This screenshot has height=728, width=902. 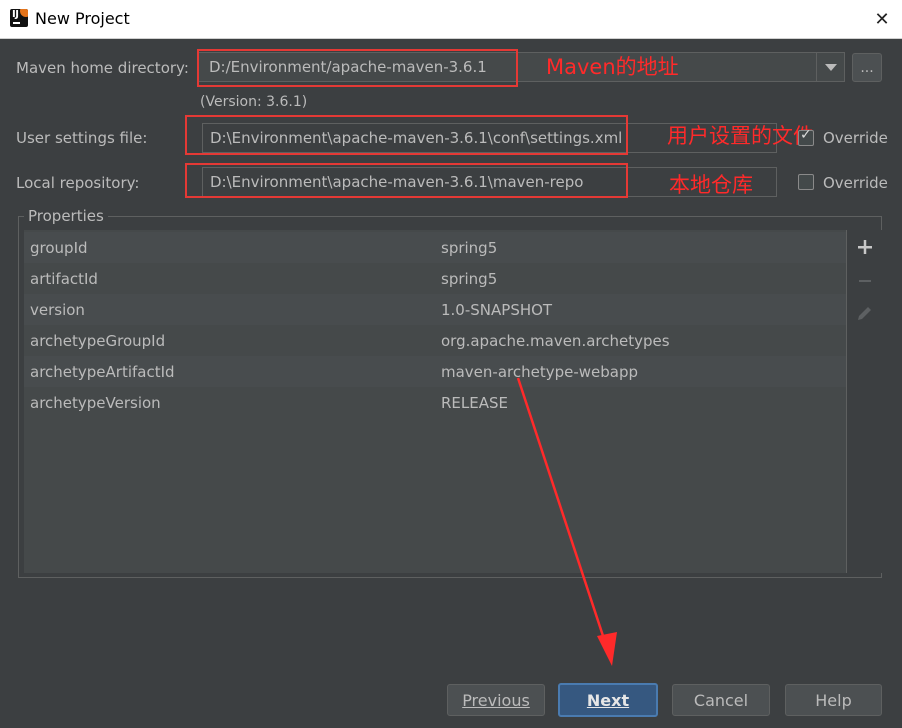 I want to click on previous-button: Previous, so click(x=496, y=700).